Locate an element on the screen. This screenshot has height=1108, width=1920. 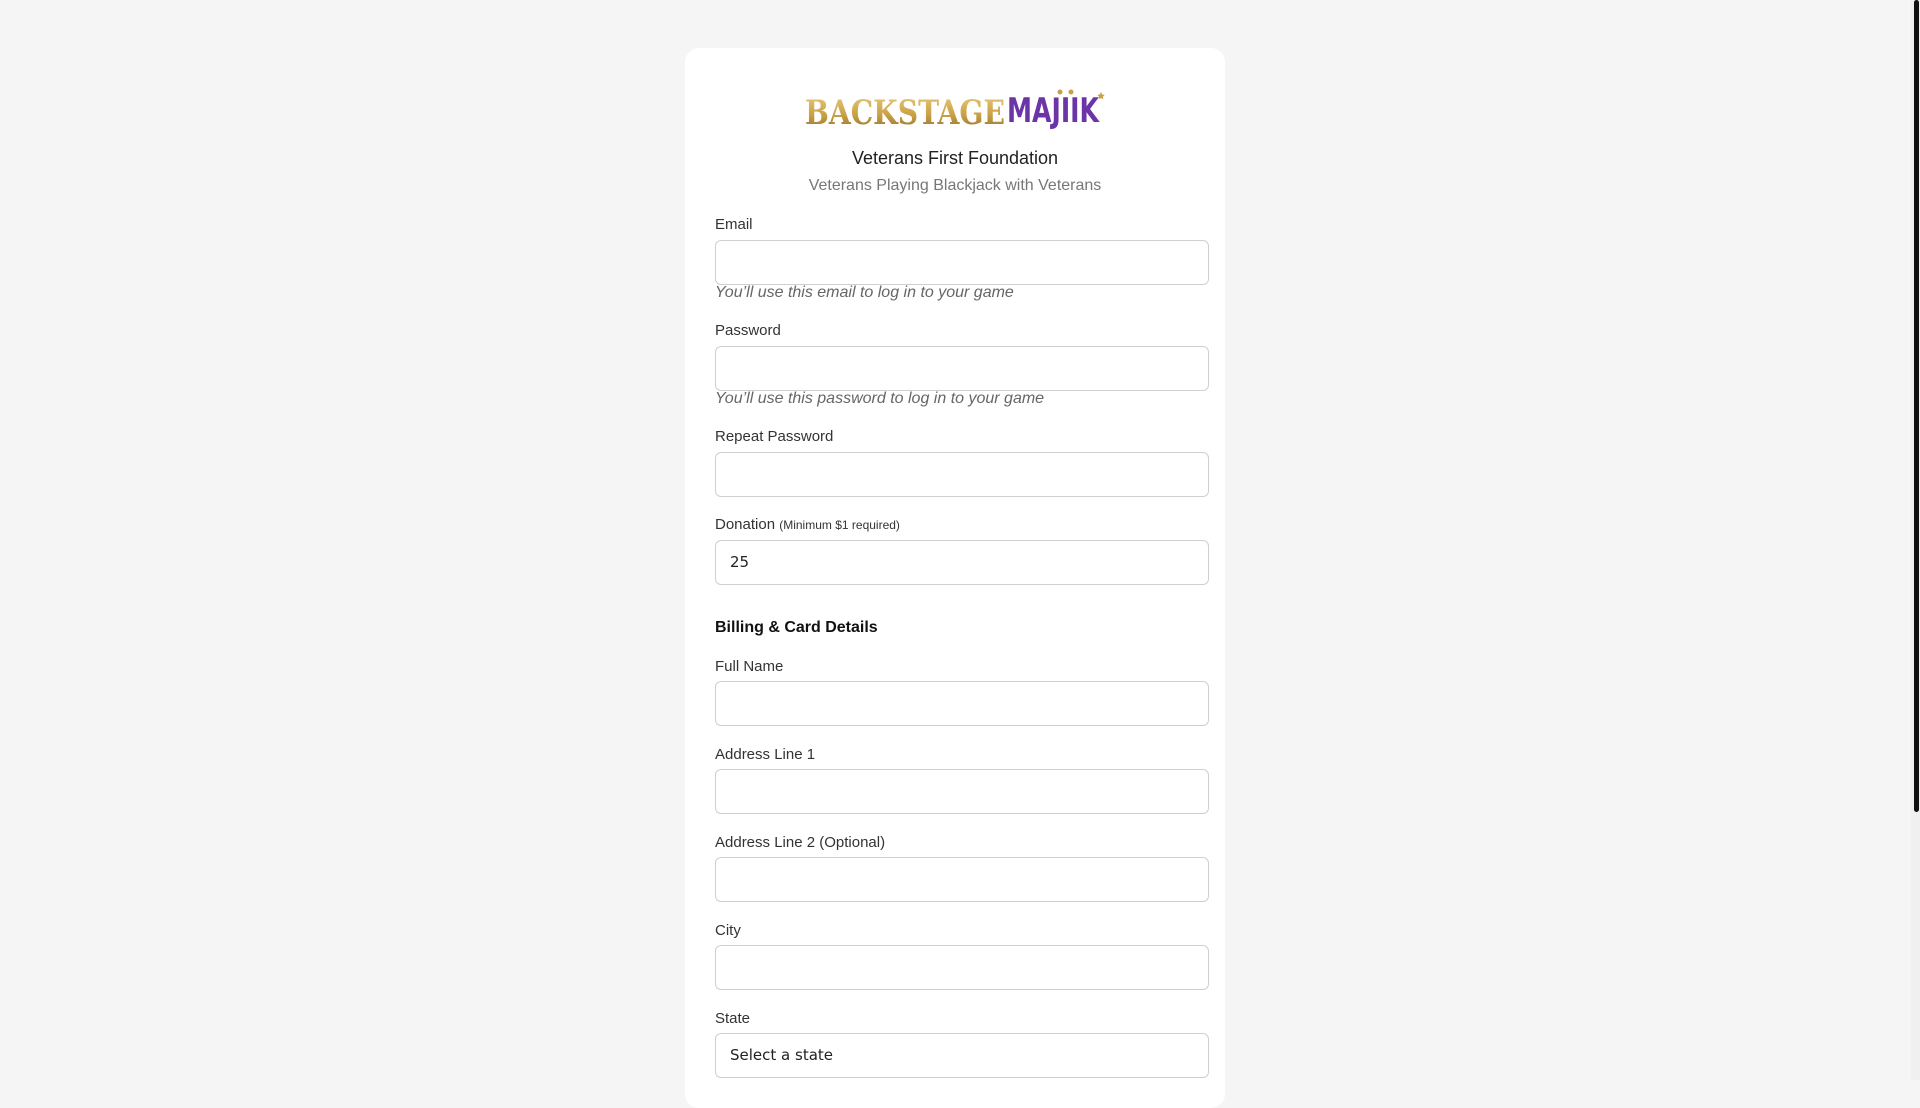
password-field is located at coordinates (962, 368).